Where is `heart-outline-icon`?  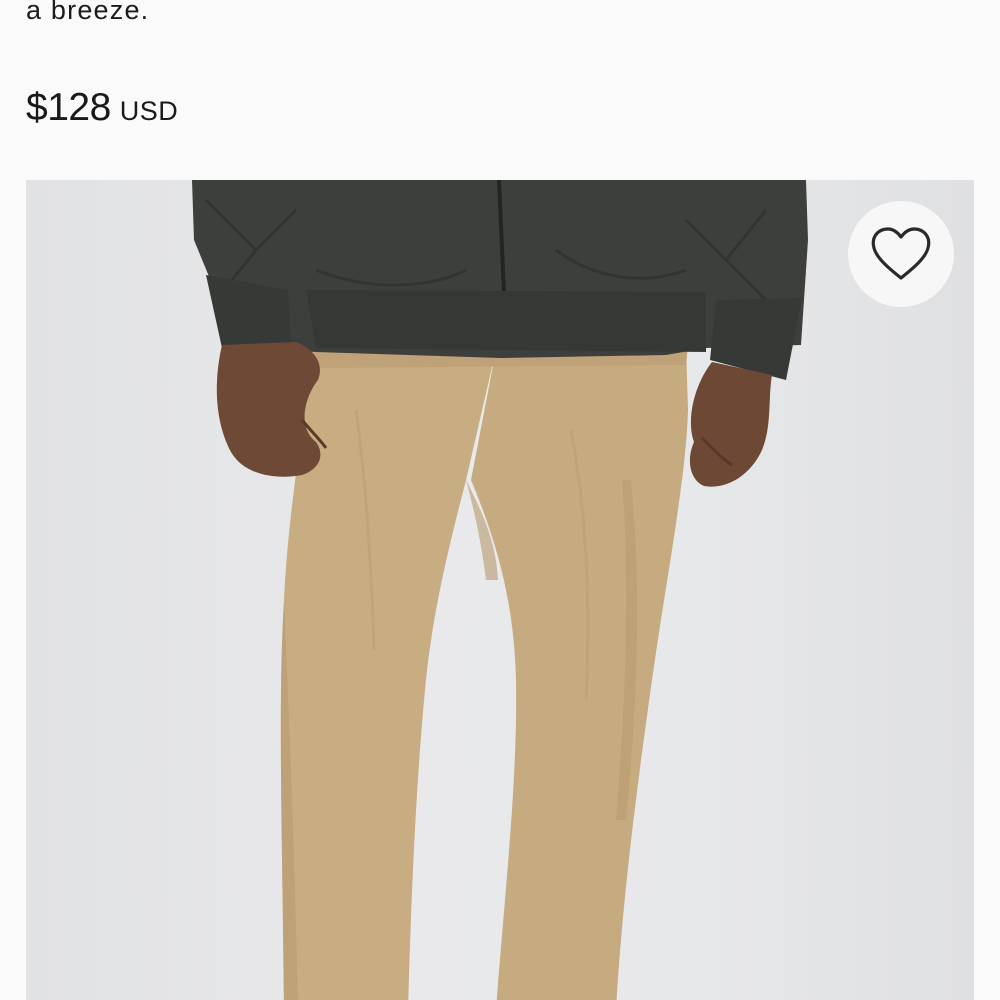 heart-outline-icon is located at coordinates (901, 253).